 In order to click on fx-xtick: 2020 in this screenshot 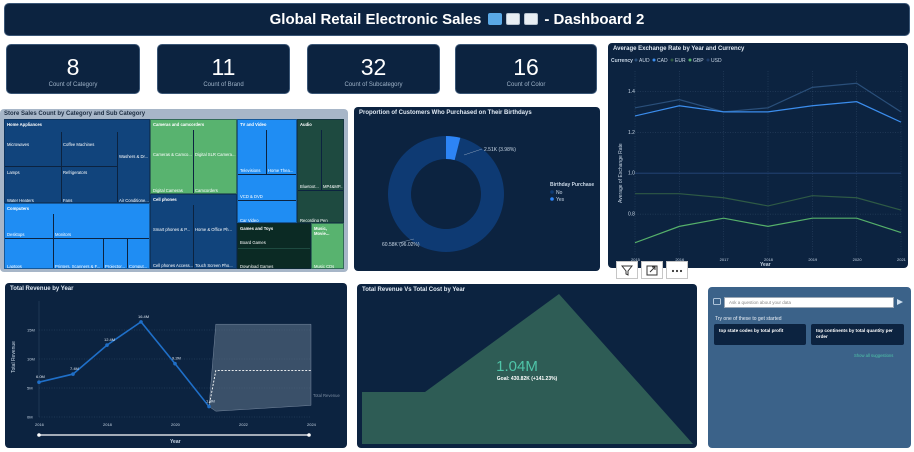, I will do `click(858, 259)`.